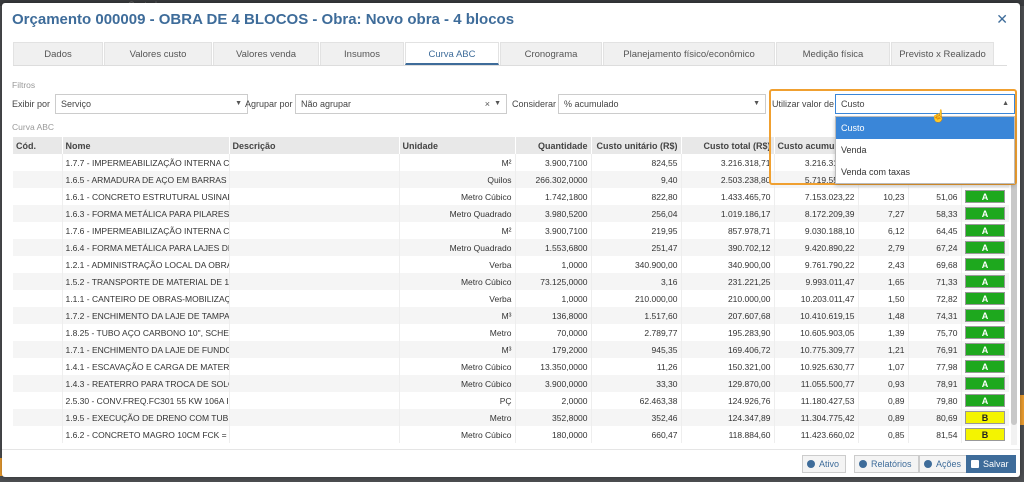  What do you see at coordinates (925, 172) in the screenshot?
I see `dropdown-option: Venda com taxas` at bounding box center [925, 172].